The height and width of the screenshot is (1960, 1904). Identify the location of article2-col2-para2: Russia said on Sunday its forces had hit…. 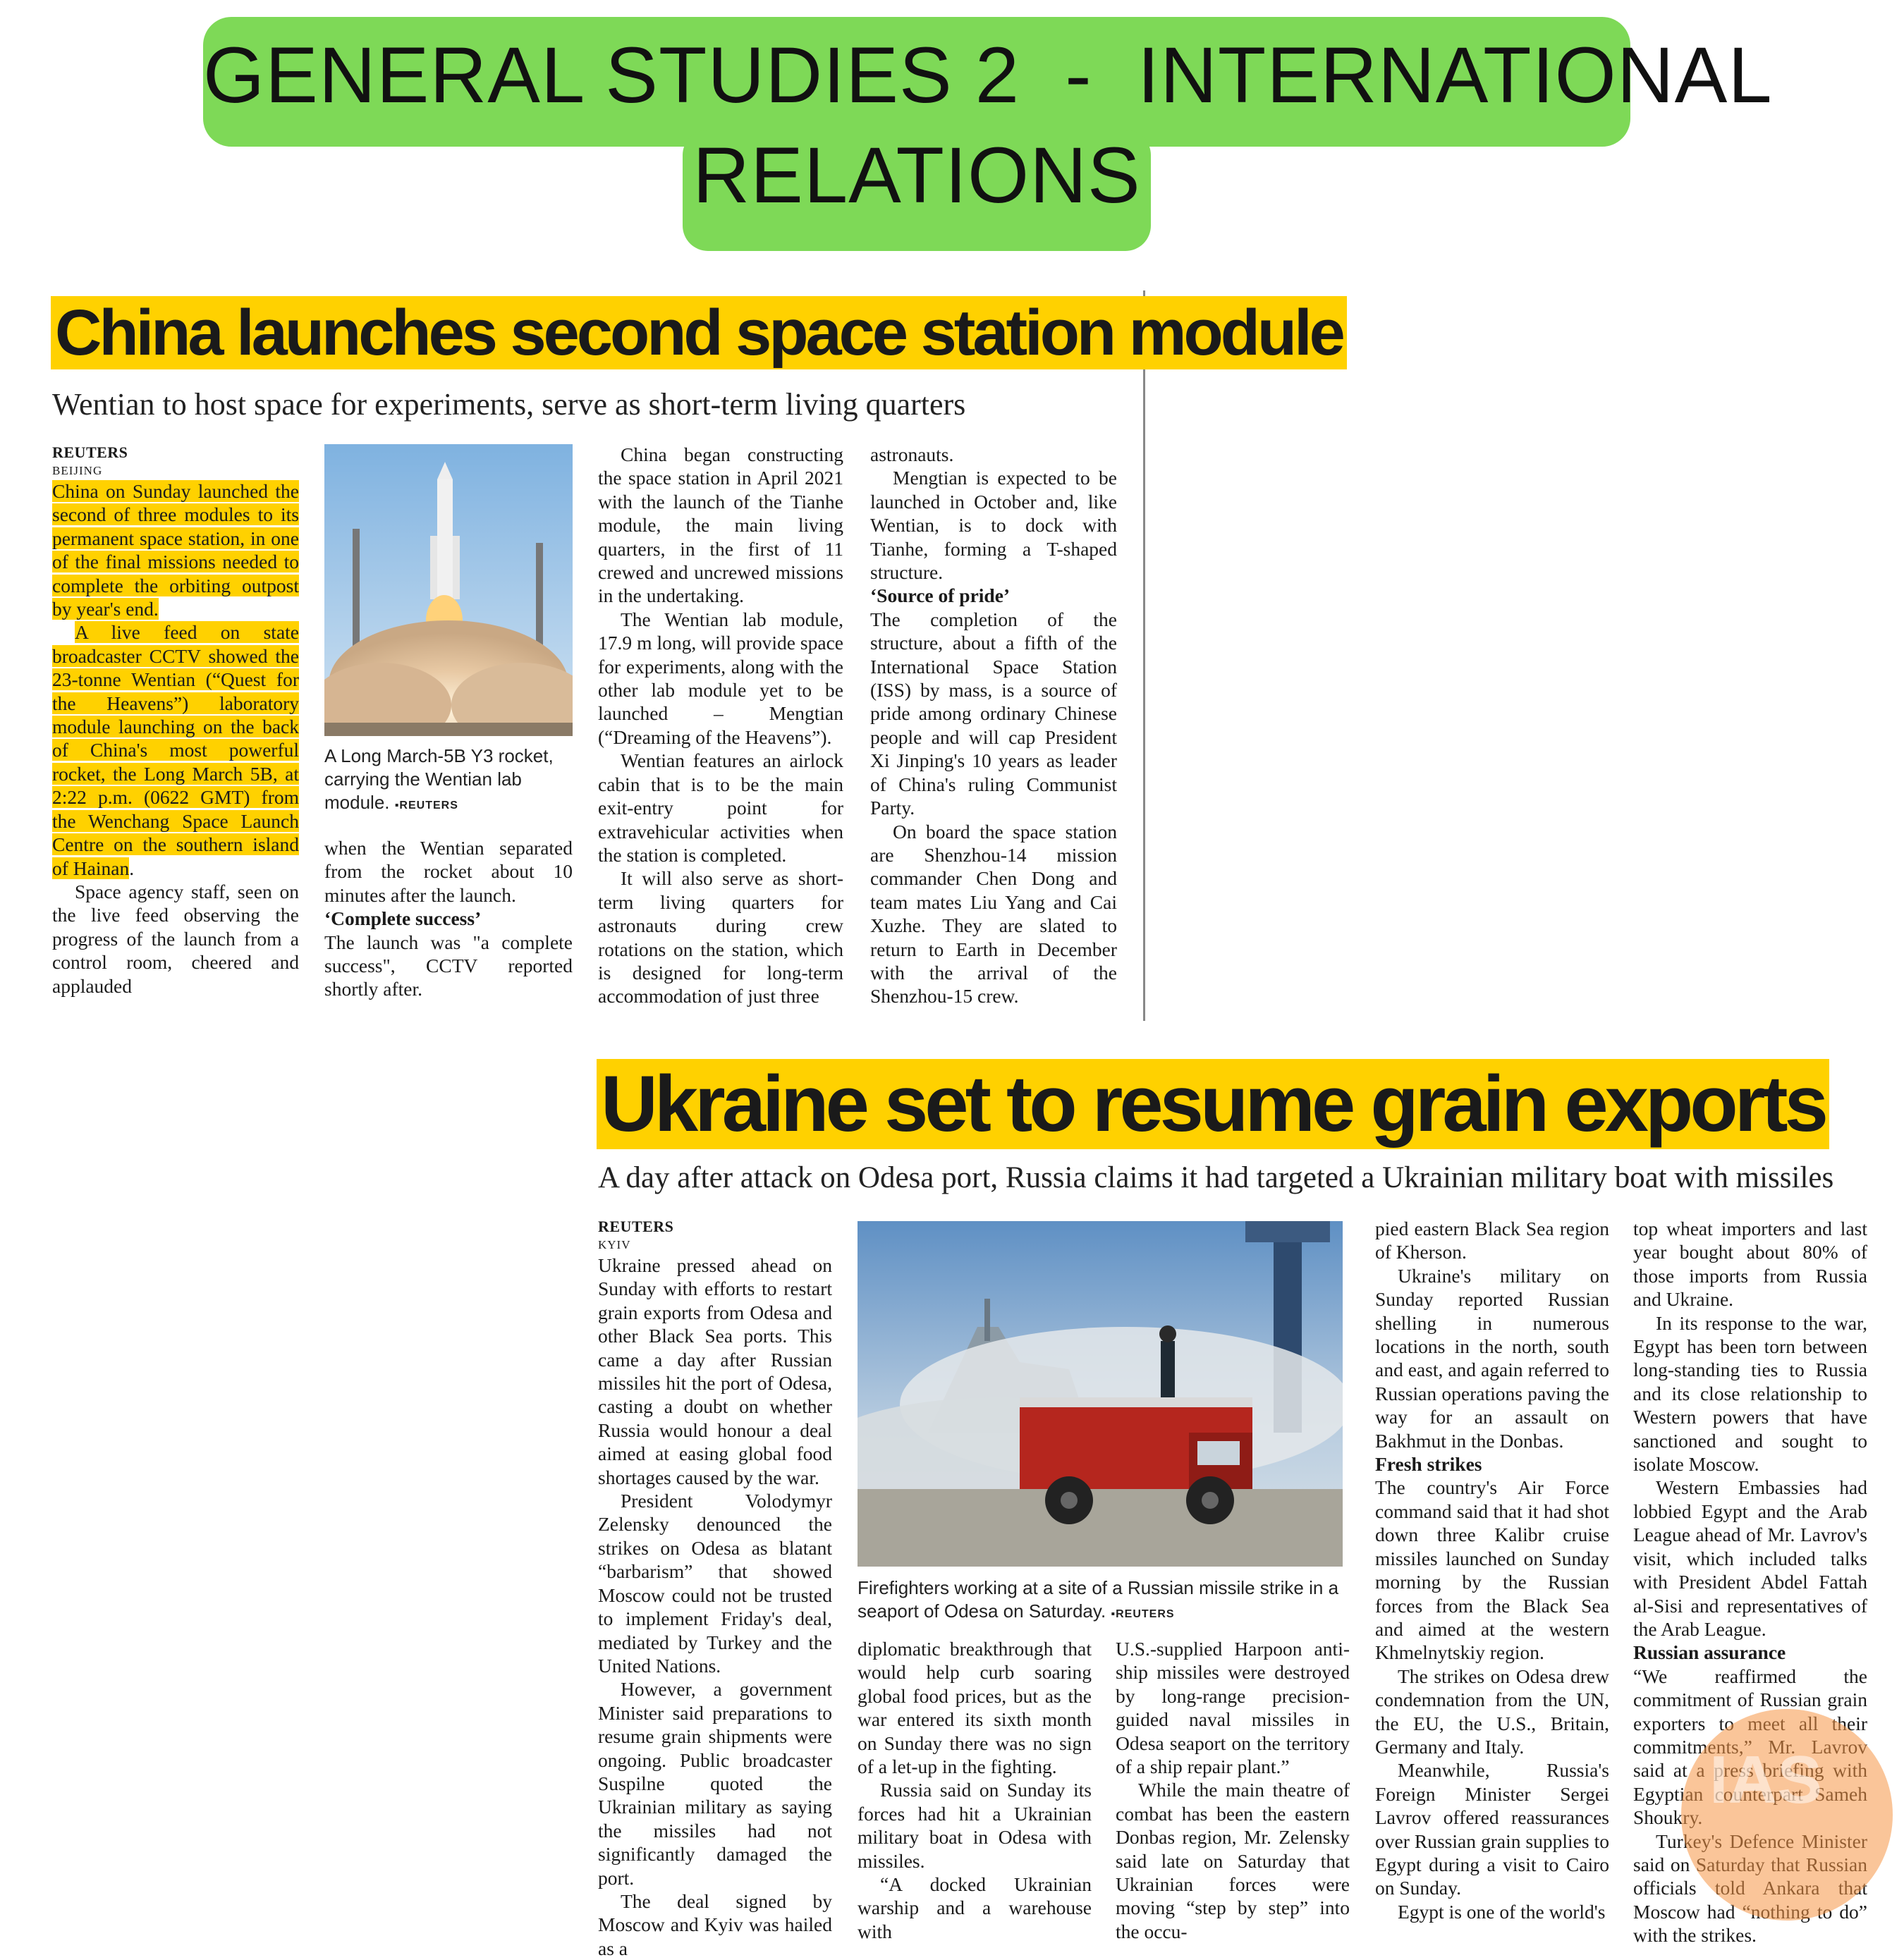
(975, 1825).